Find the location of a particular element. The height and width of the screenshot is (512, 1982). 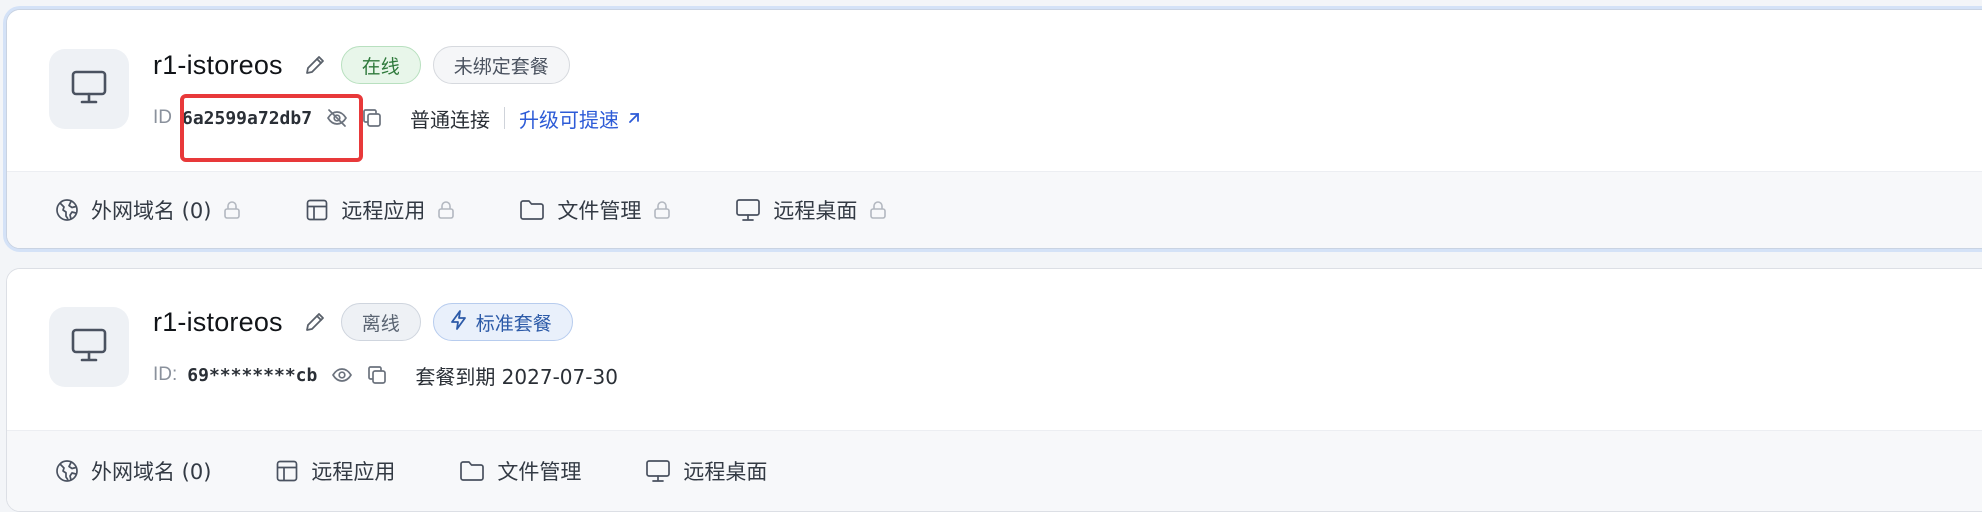

upgrade-link: 升级可提速 is located at coordinates (580, 118).